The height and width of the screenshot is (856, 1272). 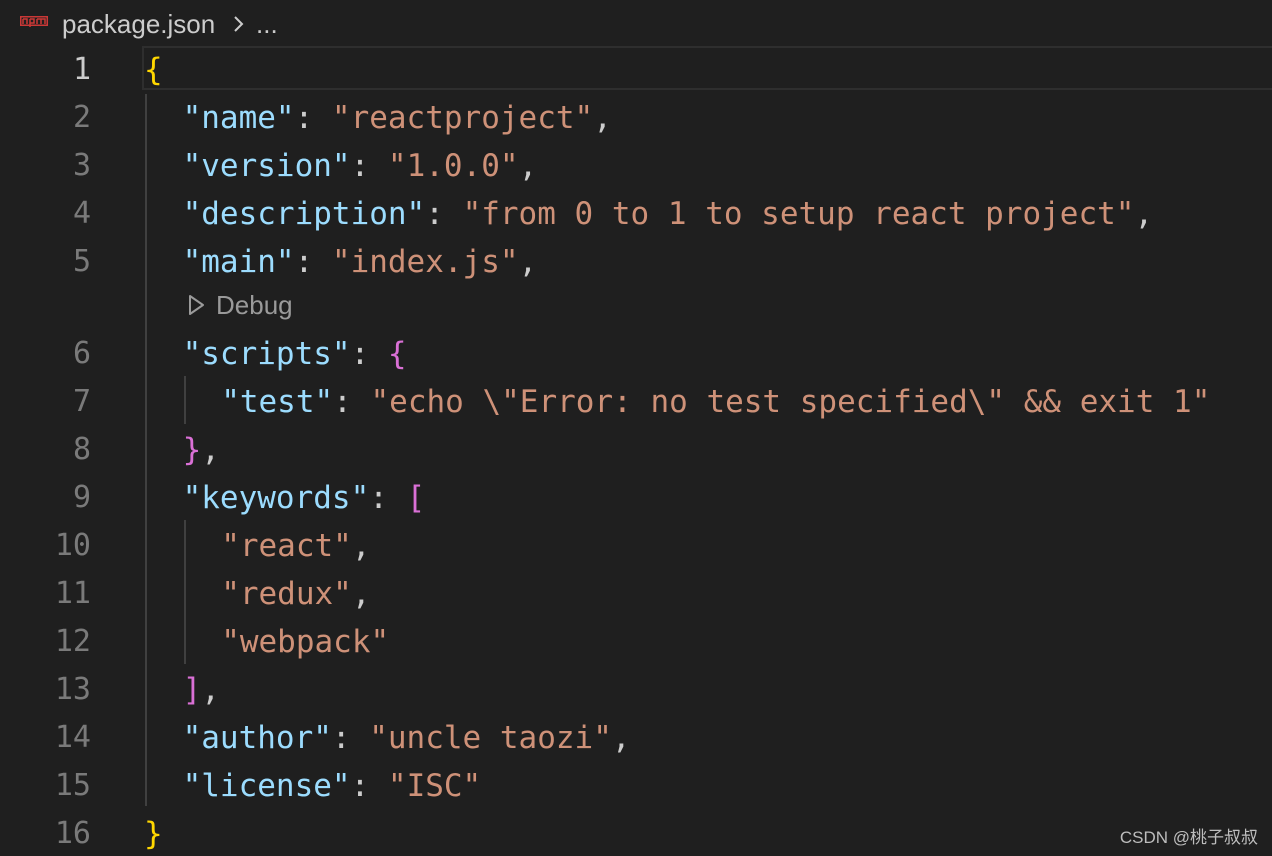 I want to click on breadcrumb-file: package.json, so click(x=138, y=24).